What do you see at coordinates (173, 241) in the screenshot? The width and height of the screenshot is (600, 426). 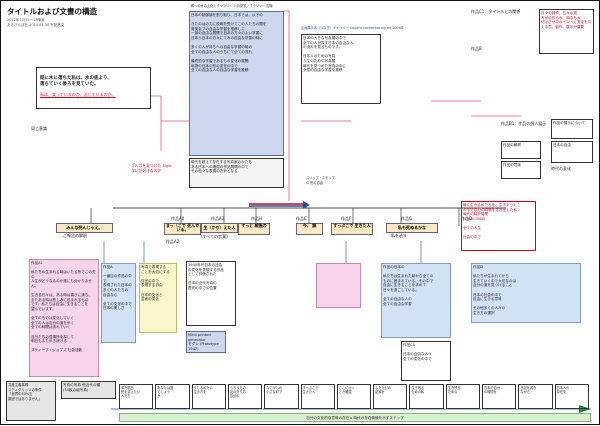 I see `work-a2-label: 作品A2` at bounding box center [173, 241].